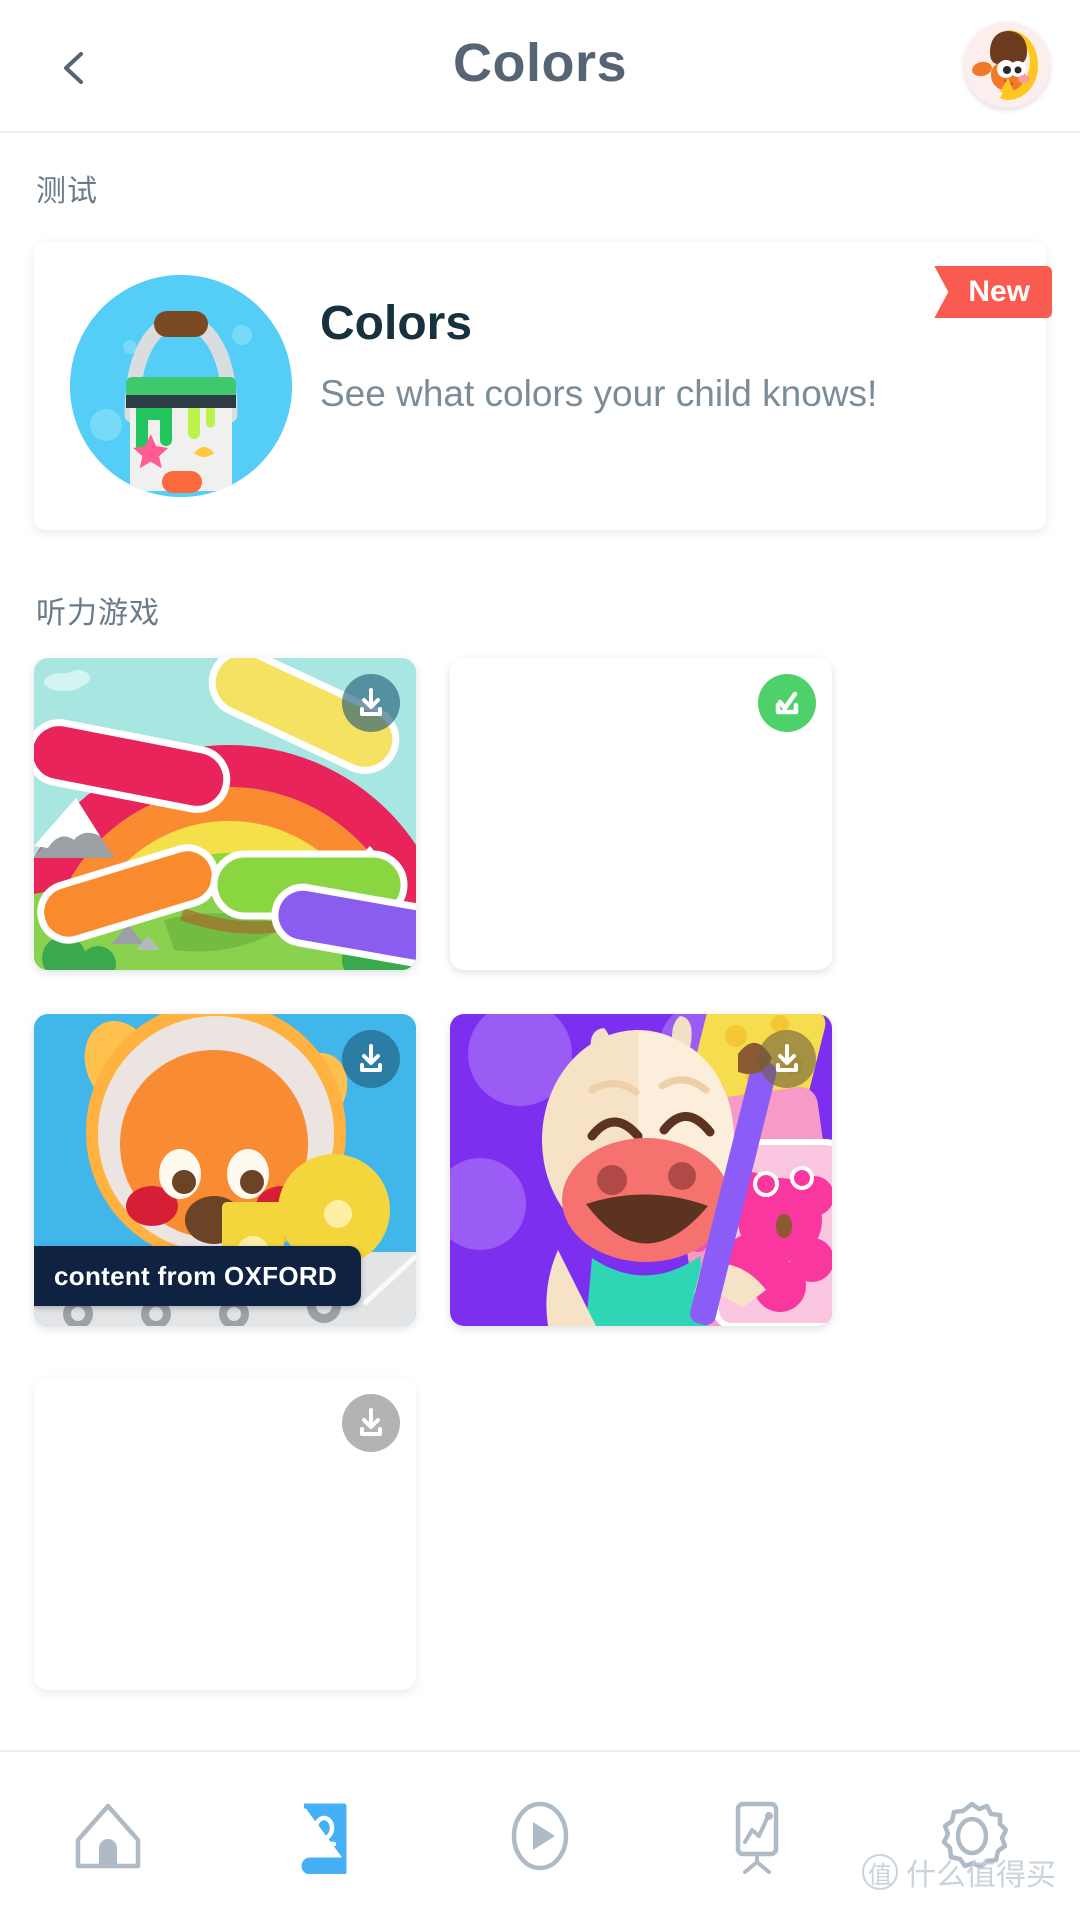  I want to click on downloaded-badge, so click(787, 703).